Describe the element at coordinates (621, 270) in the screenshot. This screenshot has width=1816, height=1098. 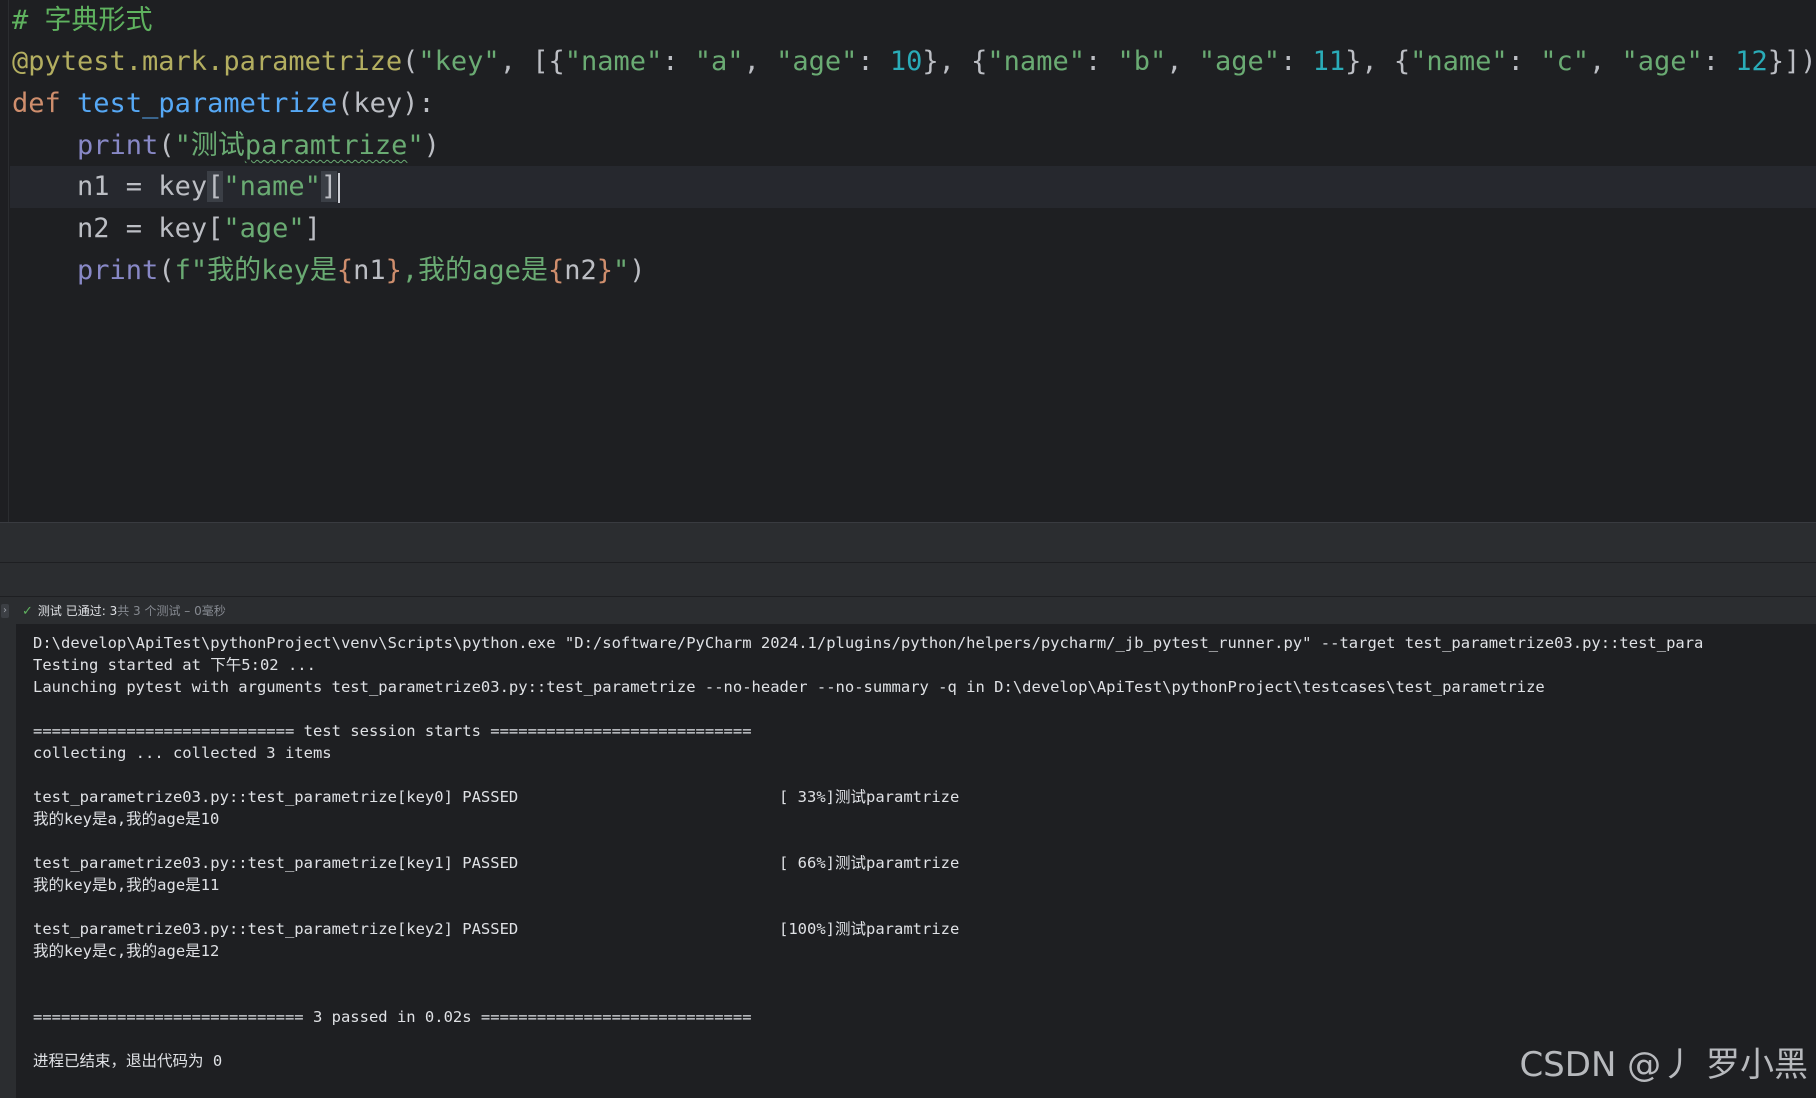
I see `fstring-part: "` at that location.